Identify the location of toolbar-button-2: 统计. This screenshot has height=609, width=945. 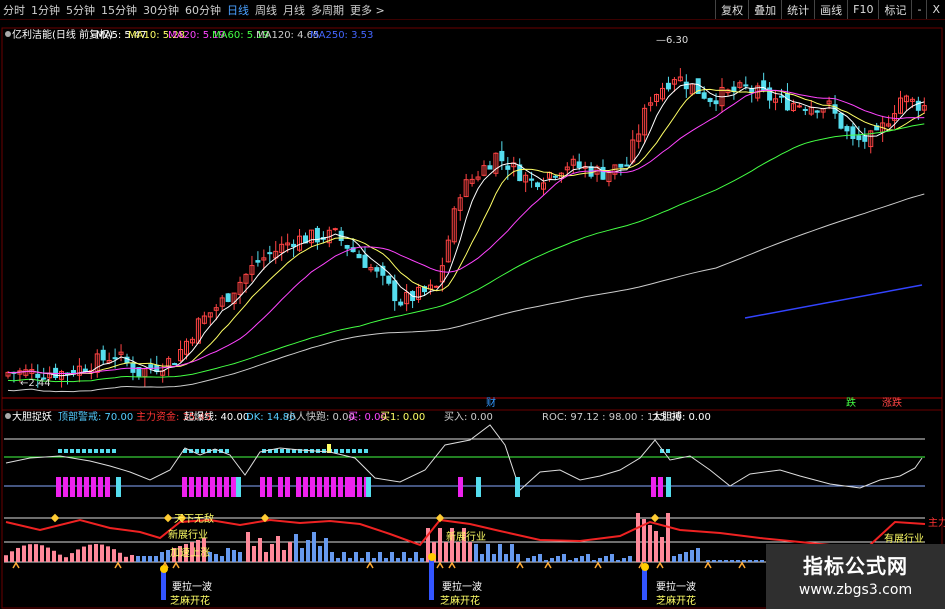
(797, 9).